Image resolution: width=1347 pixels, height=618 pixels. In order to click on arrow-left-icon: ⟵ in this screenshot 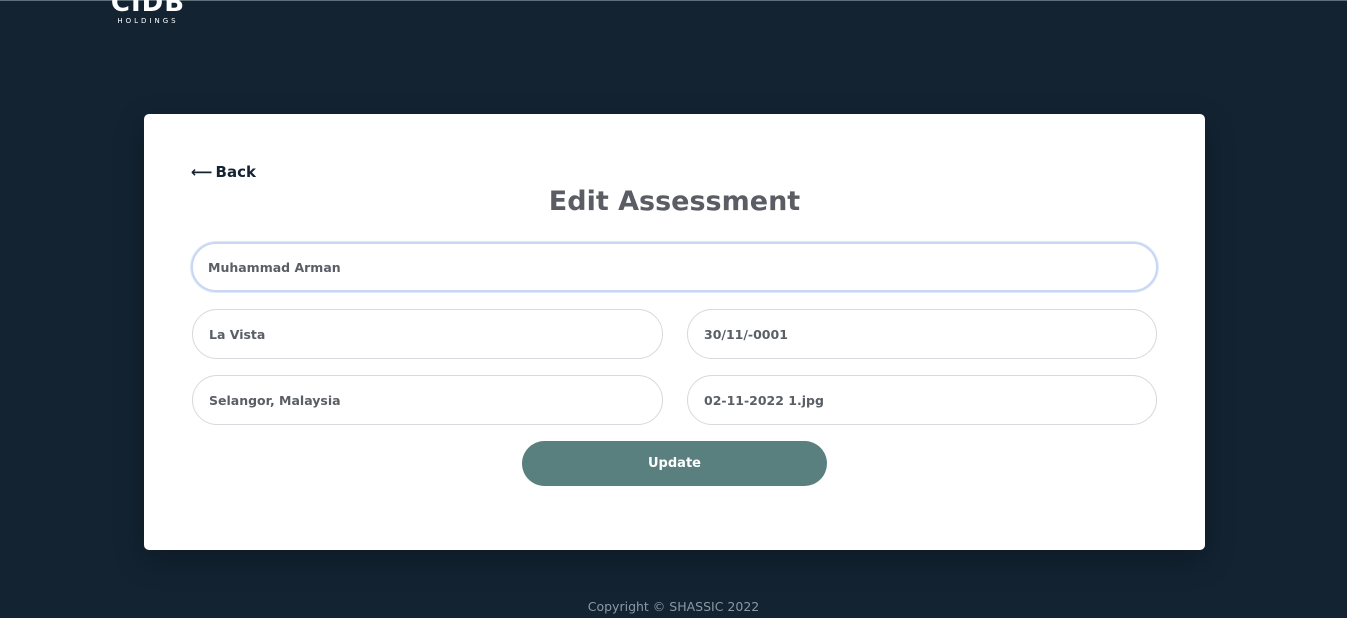, I will do `click(202, 172)`.